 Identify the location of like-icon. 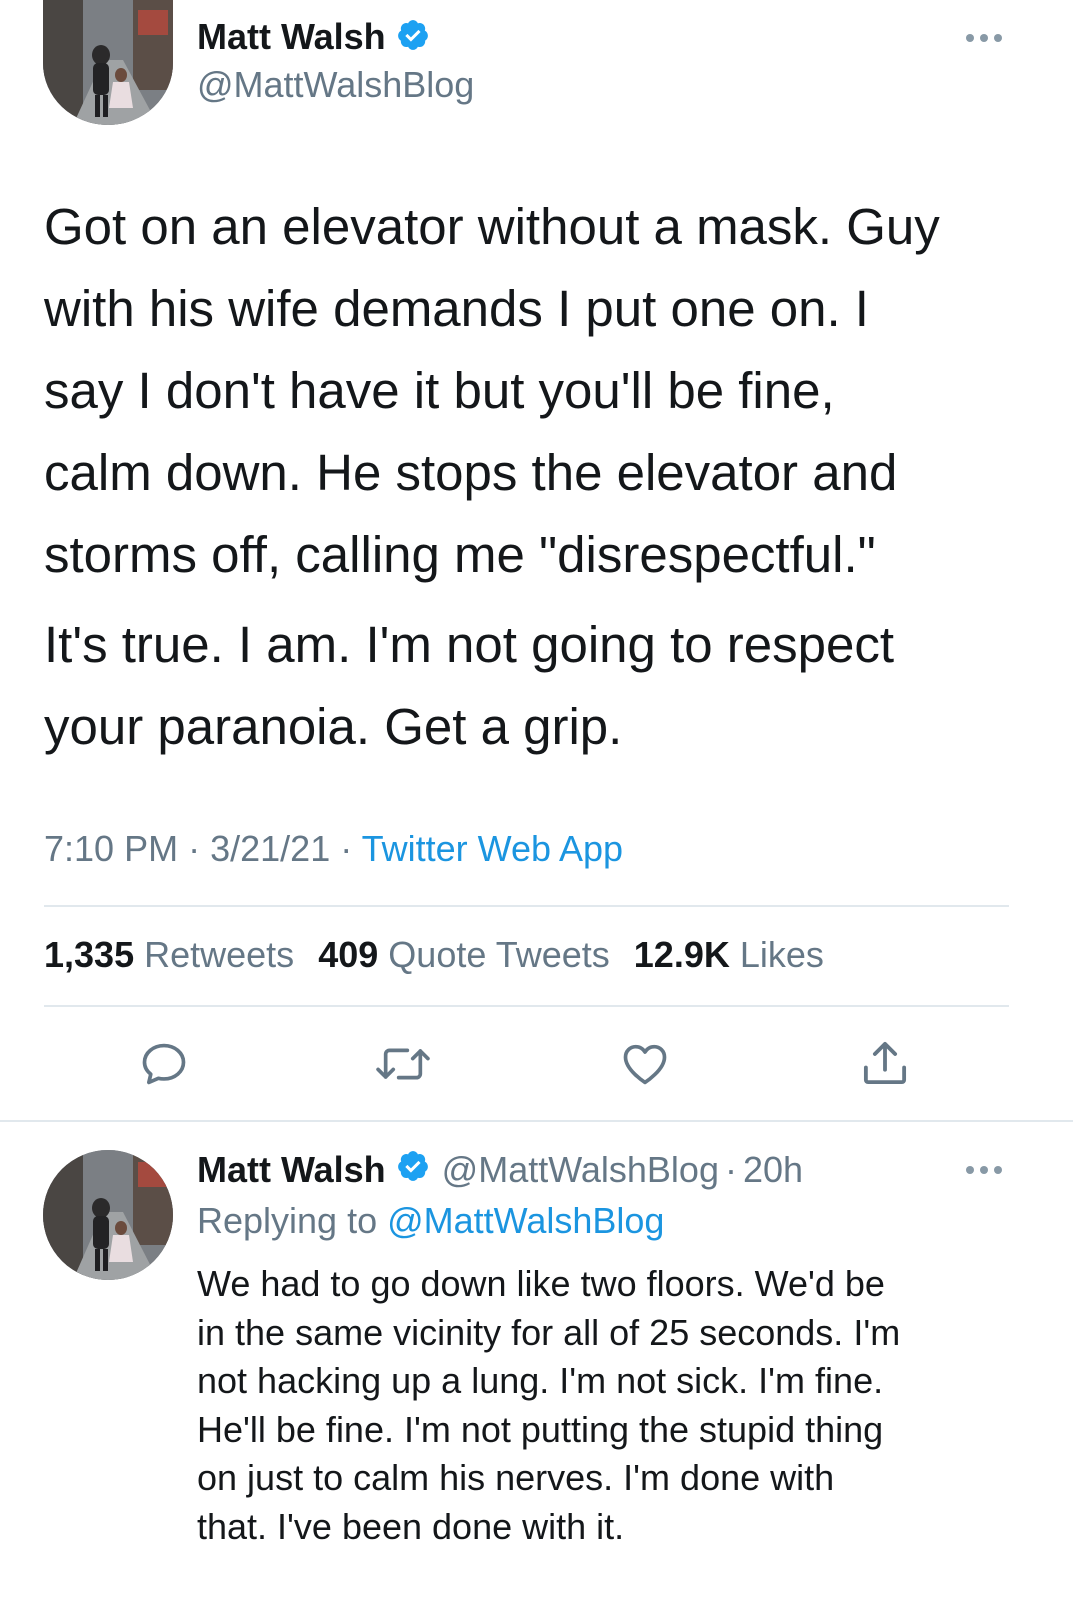
(645, 1064).